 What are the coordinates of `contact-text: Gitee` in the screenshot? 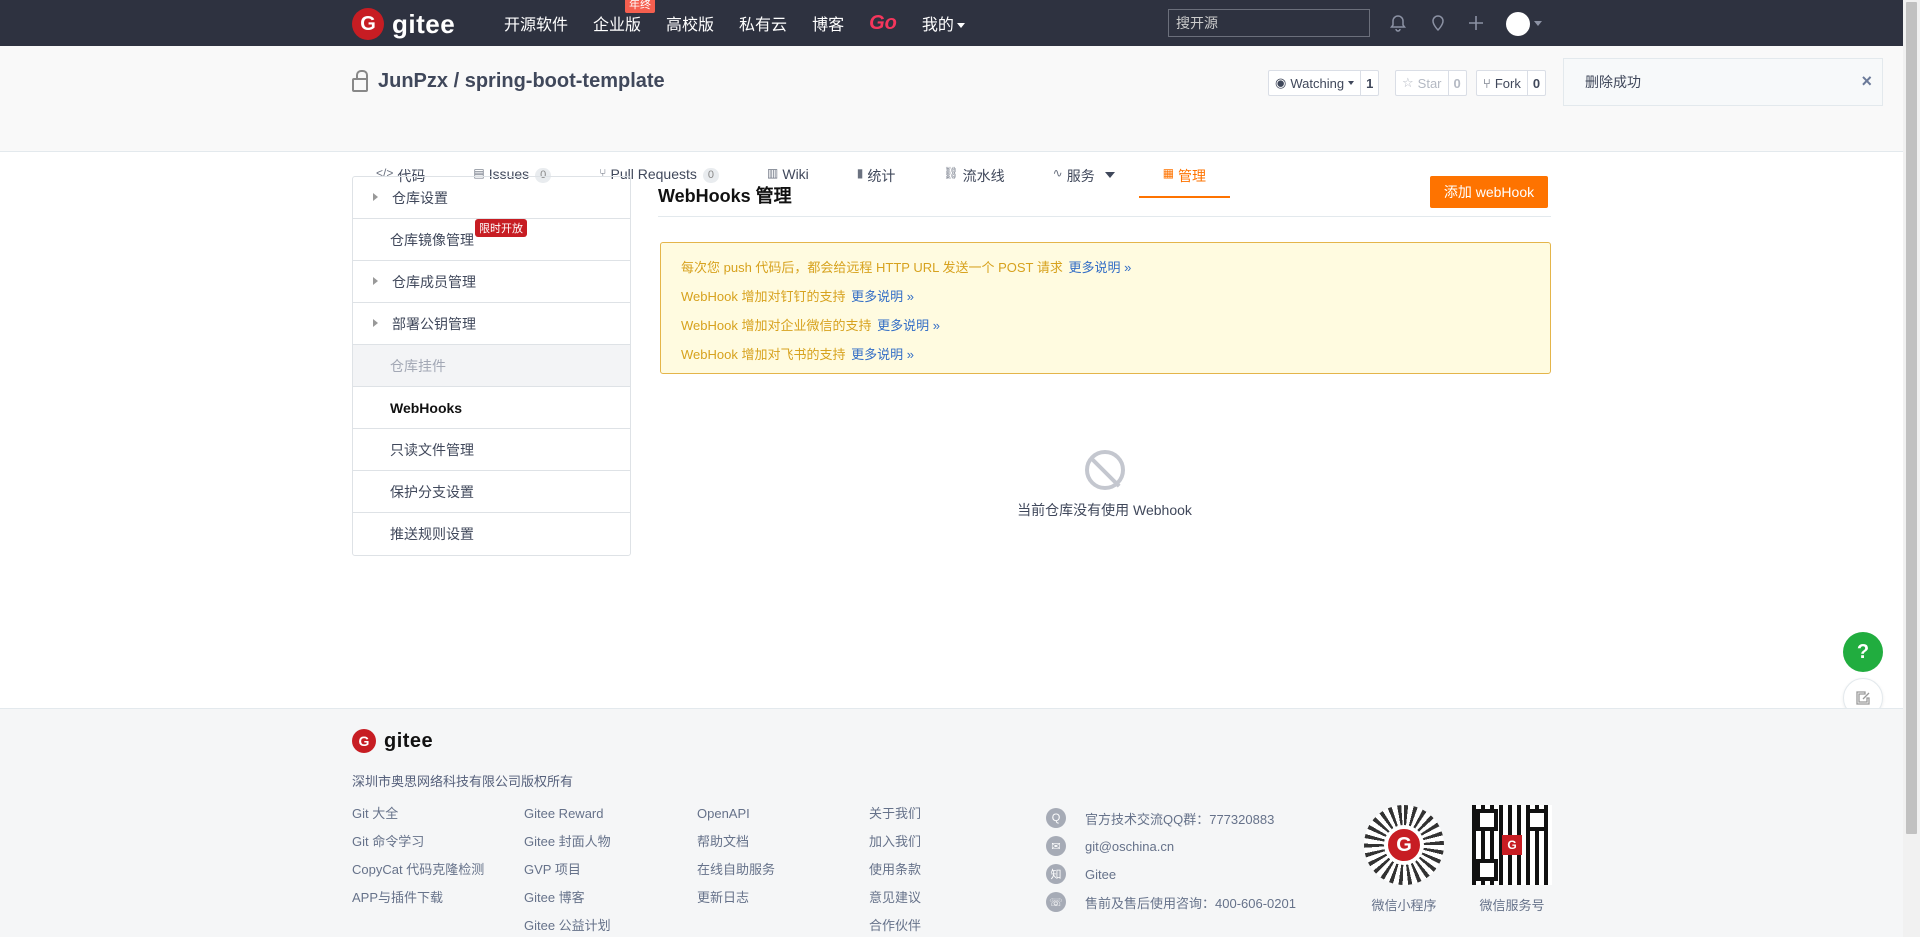 It's located at (1100, 874).